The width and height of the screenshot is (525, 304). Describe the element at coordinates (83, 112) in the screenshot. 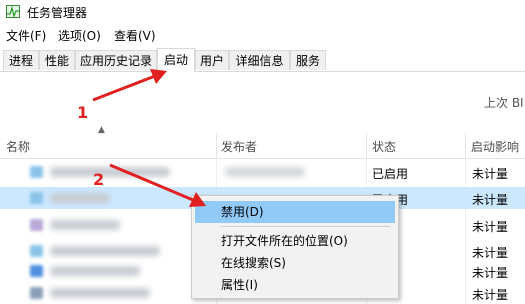

I see `annotation-number-1: 1` at that location.